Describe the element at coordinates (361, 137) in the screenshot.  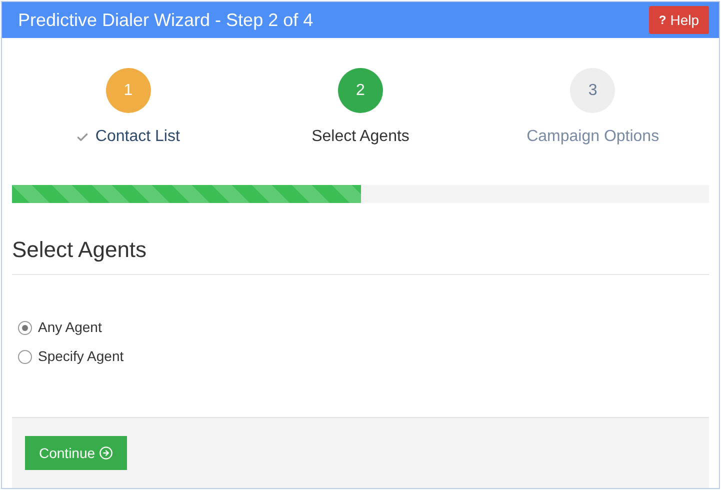
I see `step-label: Select Agents` at that location.